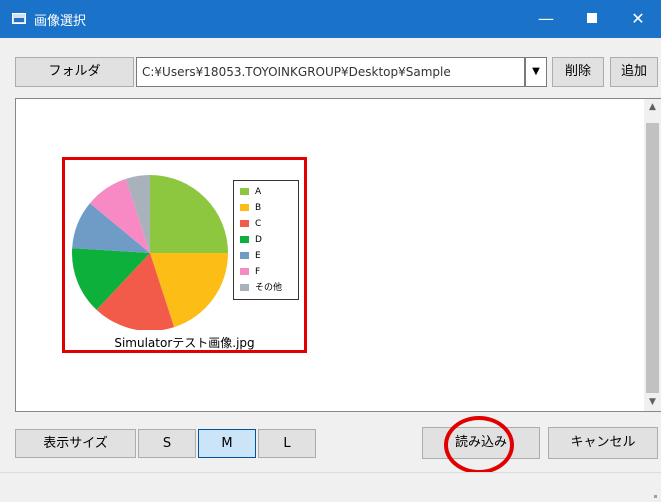 This screenshot has width=661, height=502. Describe the element at coordinates (479, 445) in the screenshot. I see `highlight-circle-annotation` at that location.